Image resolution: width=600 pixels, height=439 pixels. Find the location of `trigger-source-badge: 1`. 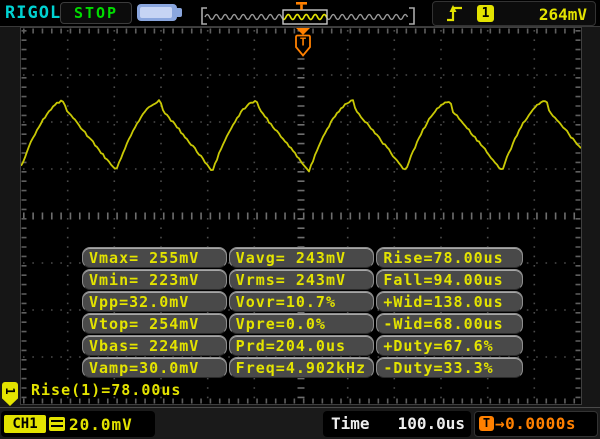

trigger-source-badge: 1 is located at coordinates (485, 13).